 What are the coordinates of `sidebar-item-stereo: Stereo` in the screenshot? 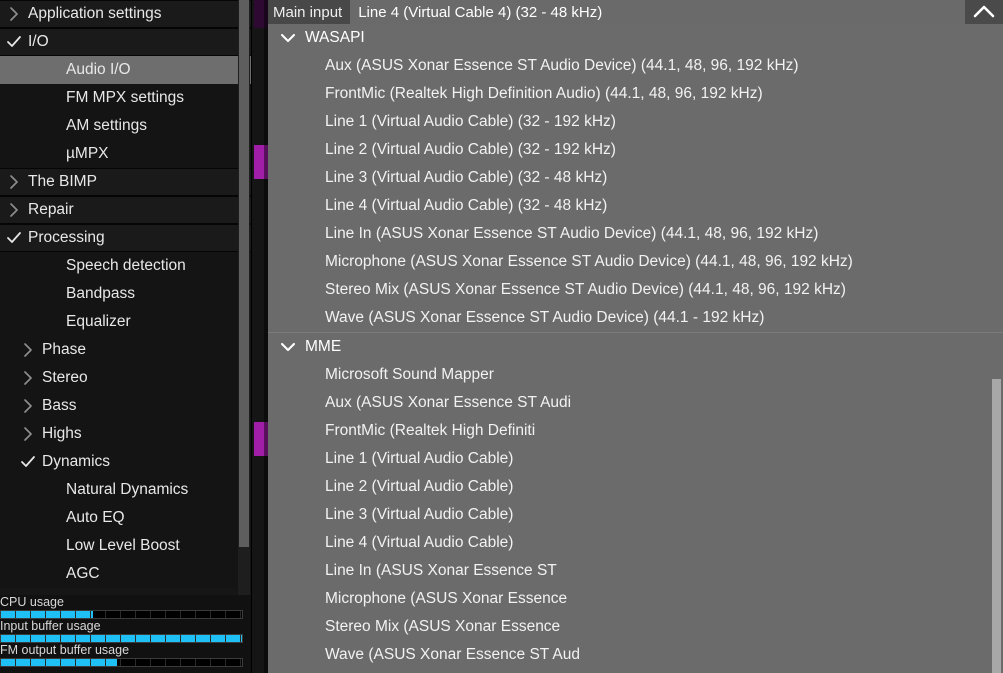 It's located at (125, 378).